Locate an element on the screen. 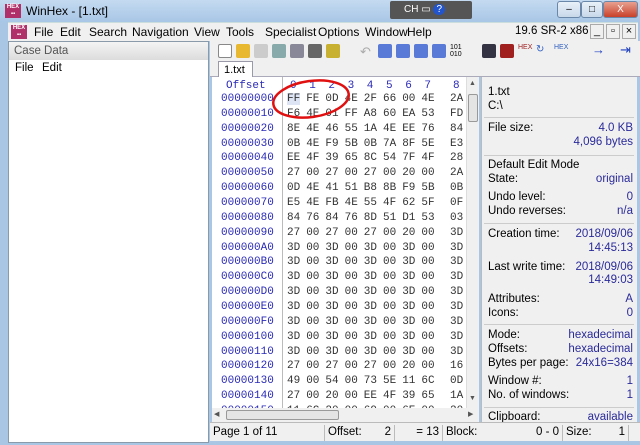  cut-icon is located at coordinates (385, 51).